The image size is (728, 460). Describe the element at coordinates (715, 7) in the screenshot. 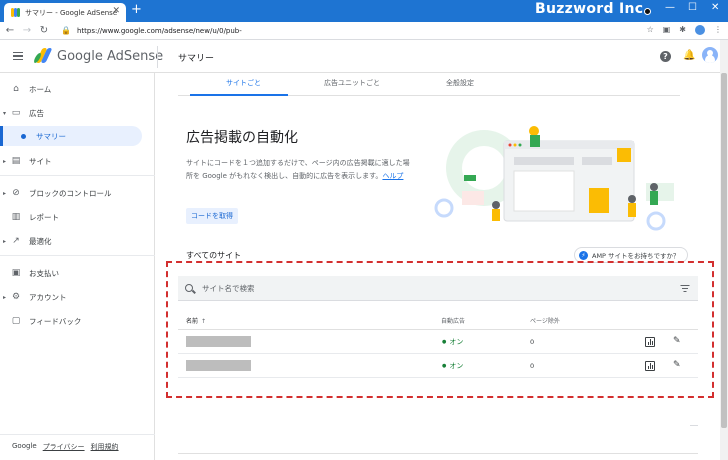

I see `close-window-icon: ✕` at that location.